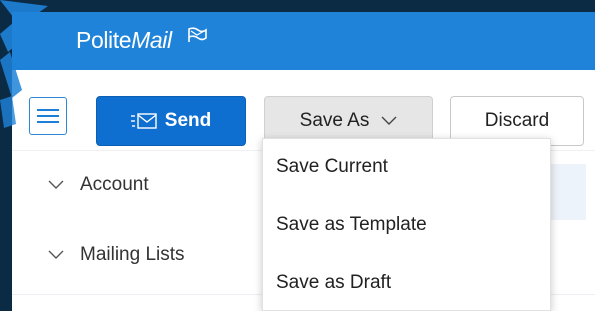 Image resolution: width=595 pixels, height=311 pixels. I want to click on brand-name-part2: Mail, so click(151, 40).